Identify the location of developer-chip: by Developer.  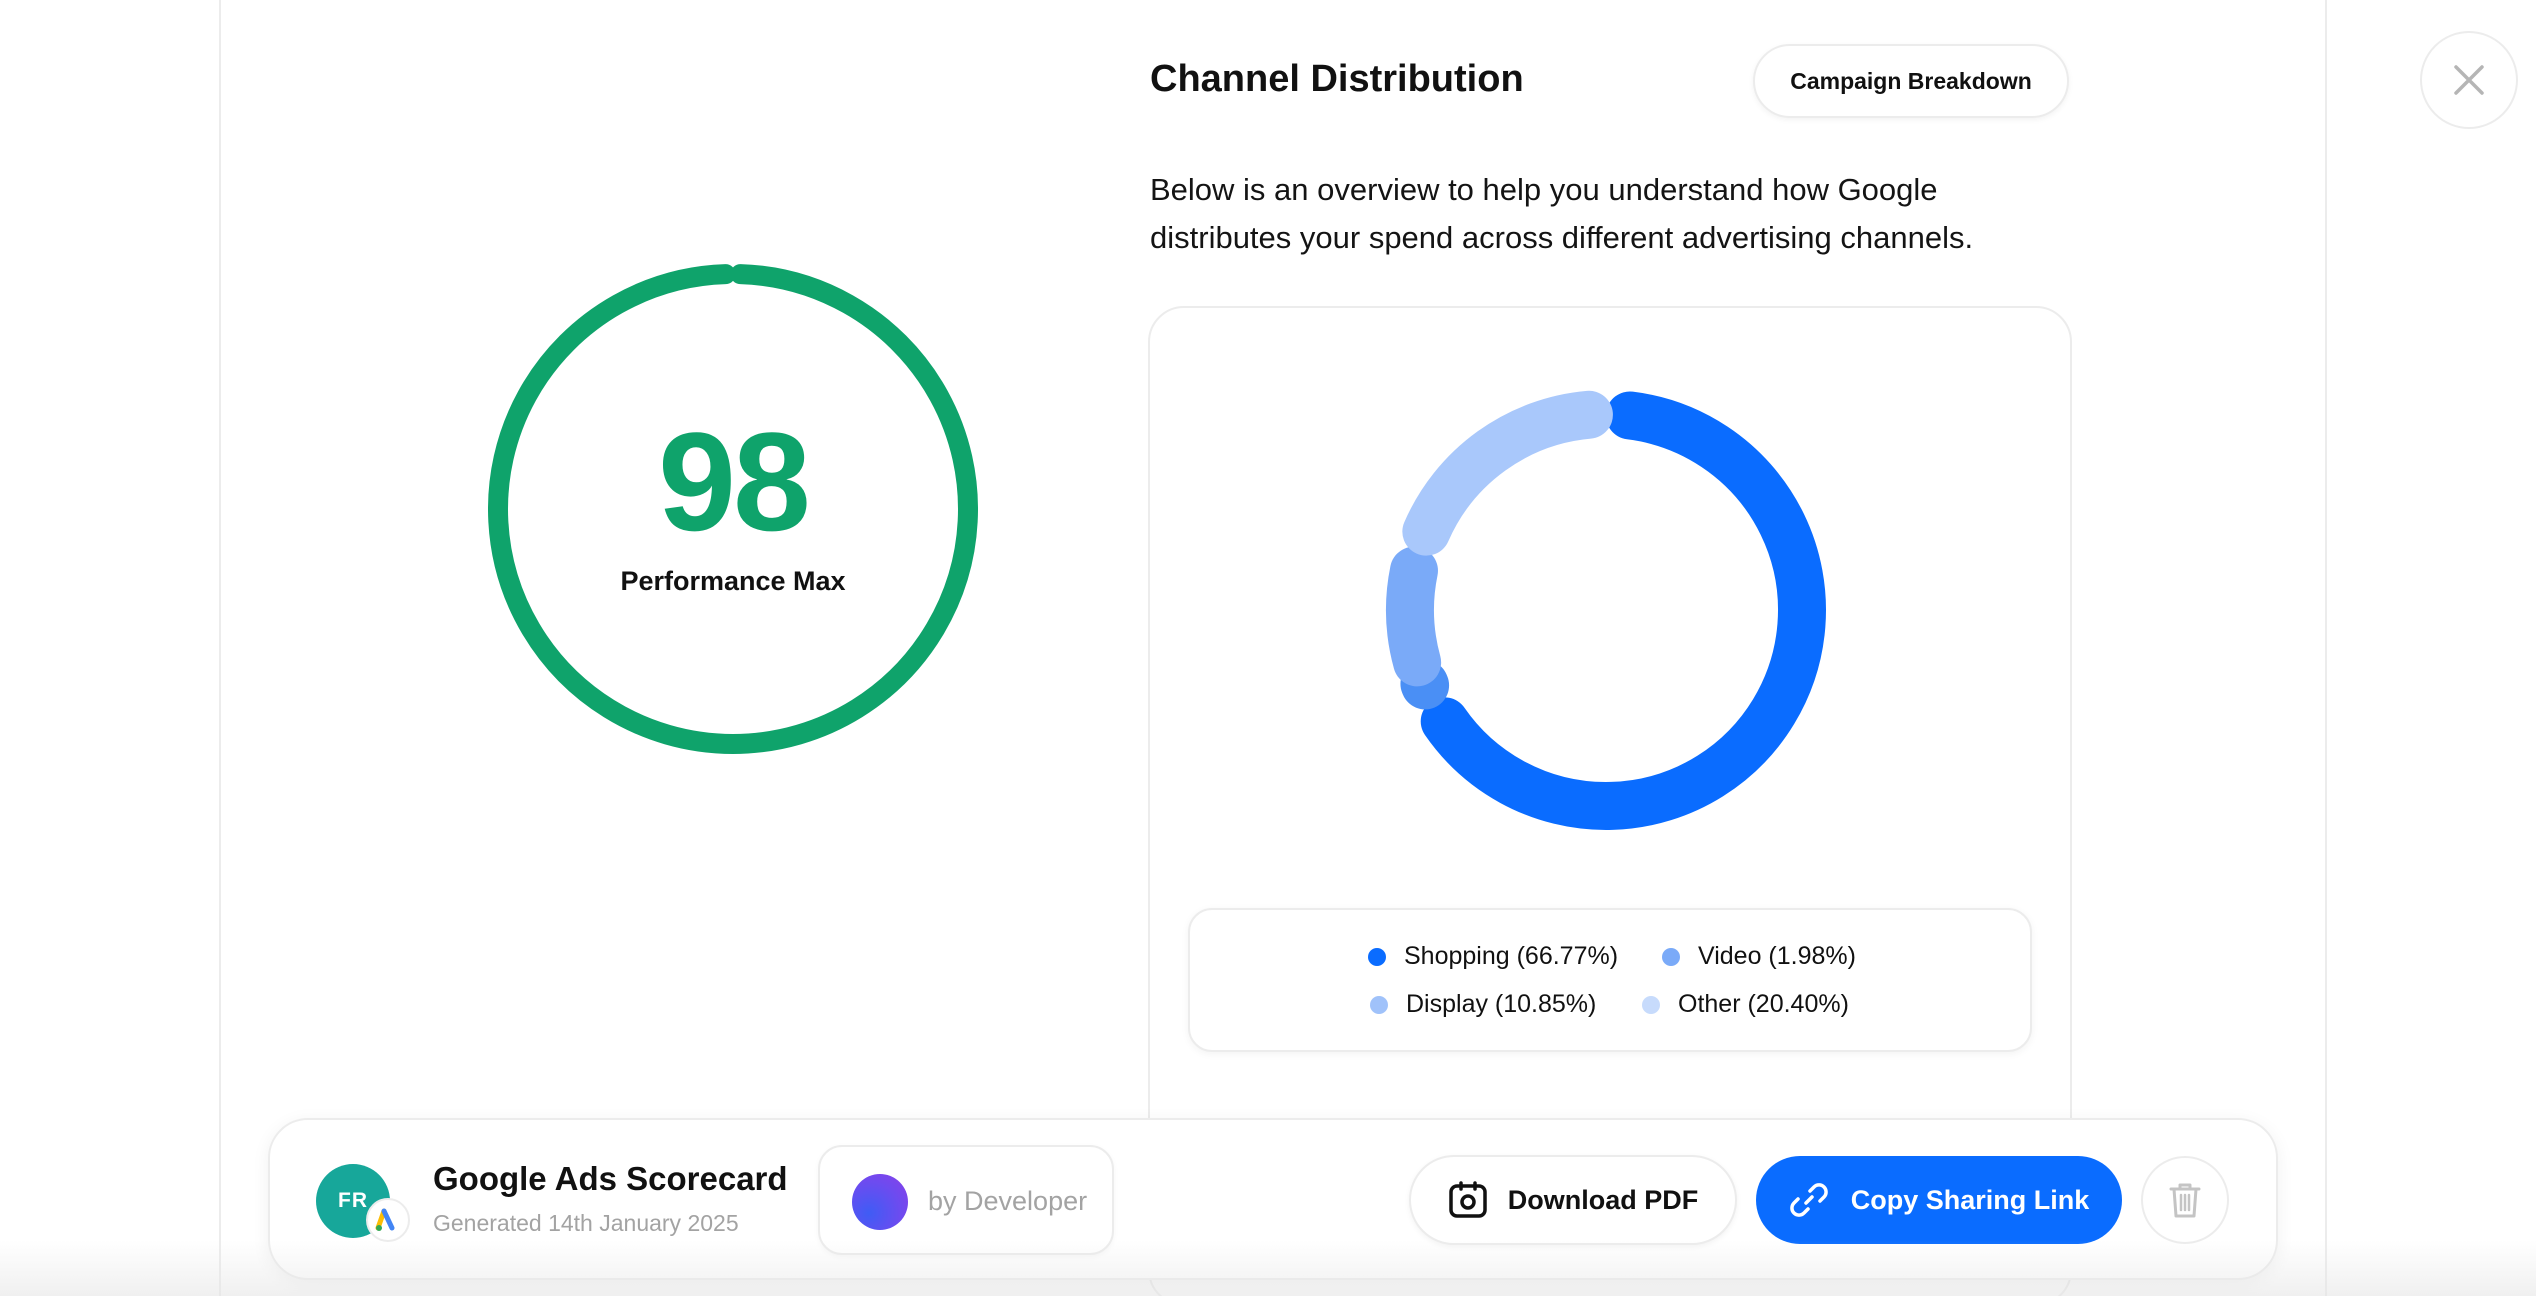
(966, 1200).